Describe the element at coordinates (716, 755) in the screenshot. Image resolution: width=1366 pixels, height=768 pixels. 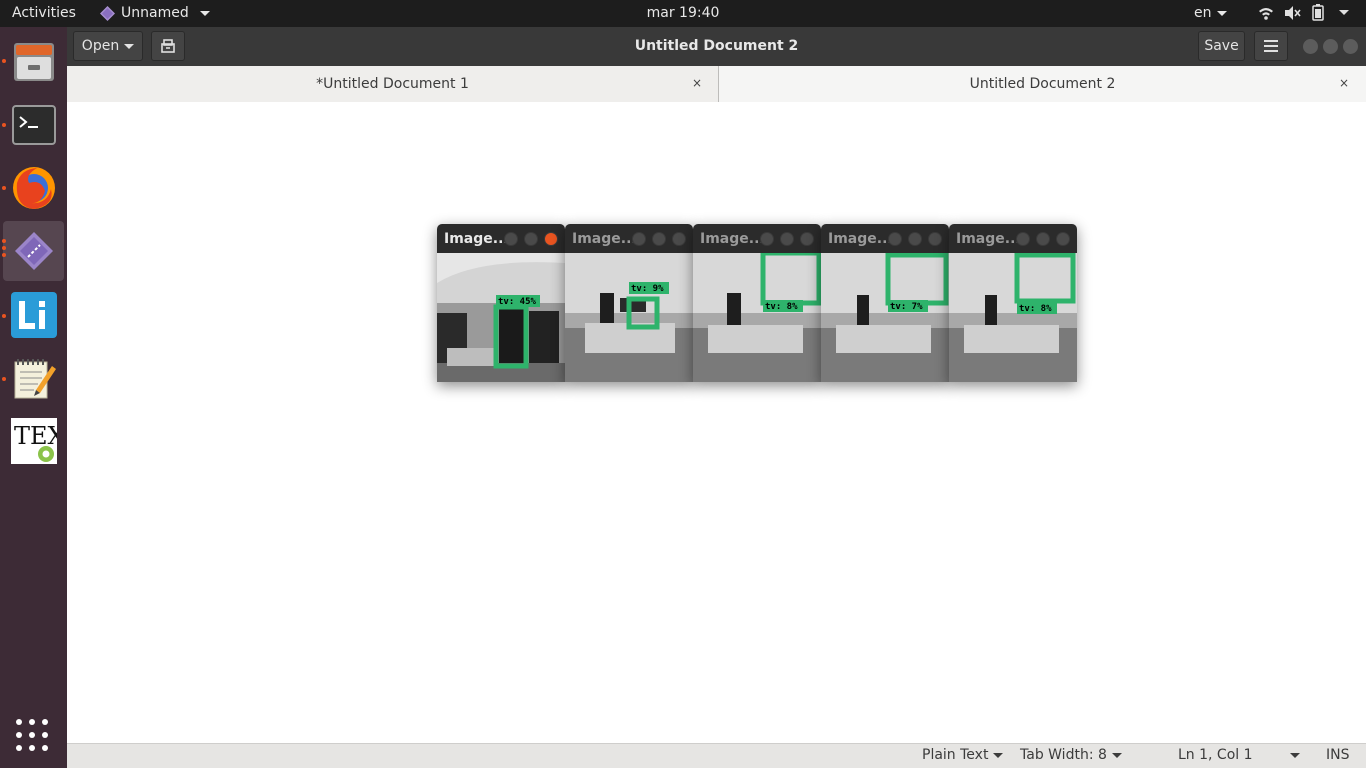
I see `status-bar: Plain Text Tab Width: 8 Ln 1, Col 1 INS` at that location.